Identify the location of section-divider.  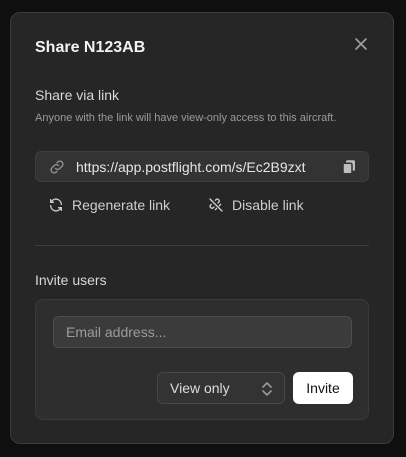
(202, 245).